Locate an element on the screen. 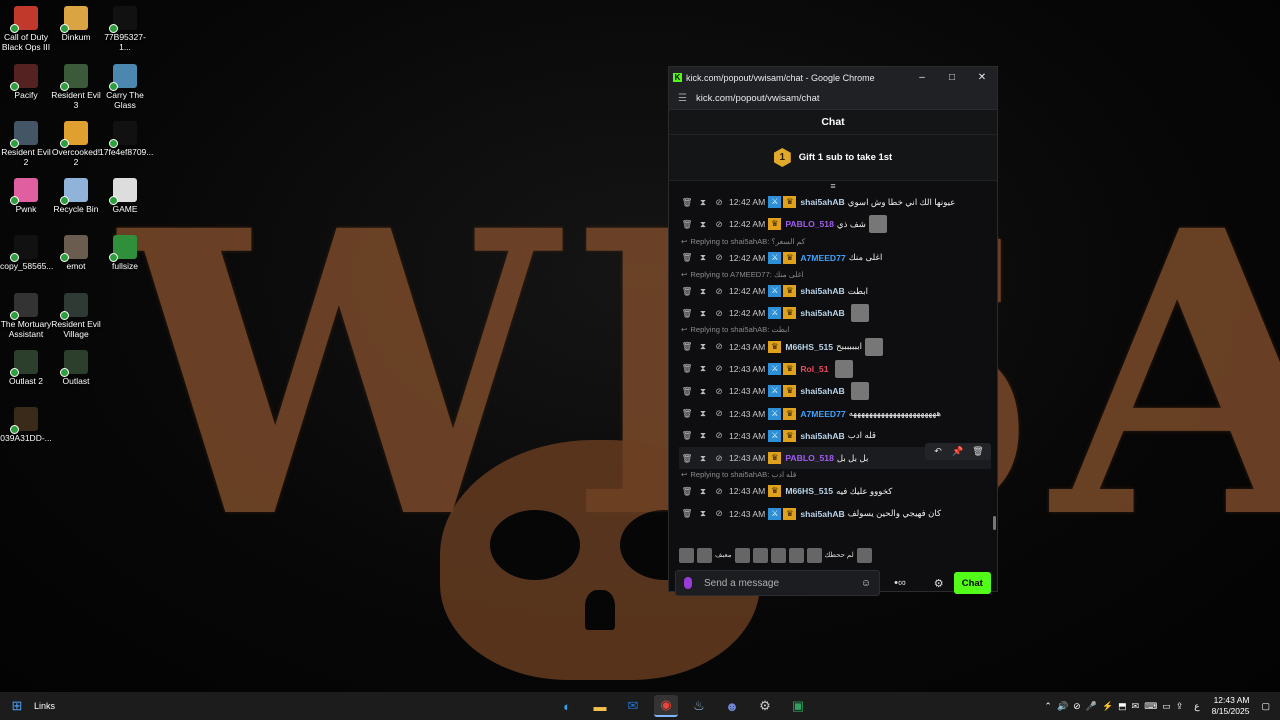 The image size is (1280, 720). tray-icon: 🔊 is located at coordinates (1062, 706).